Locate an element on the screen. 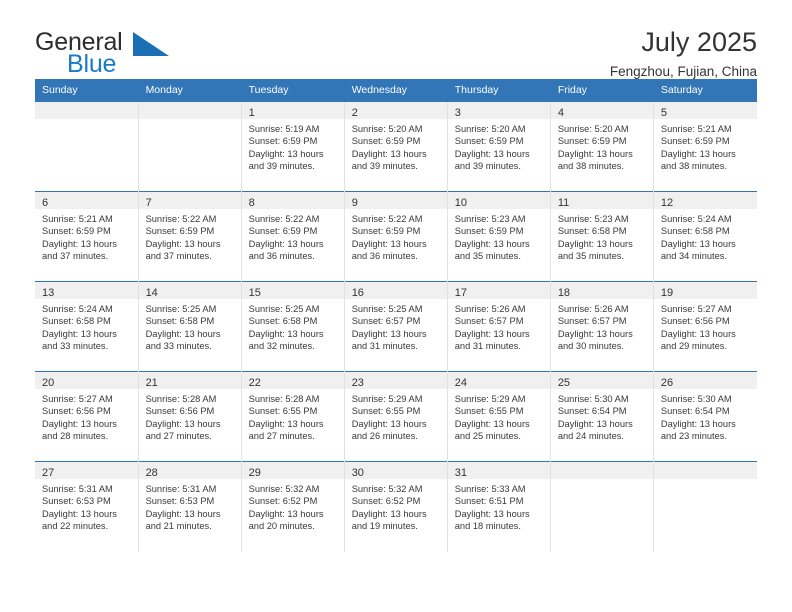 The width and height of the screenshot is (792, 612). sunset-text: Sunset: 6:57 PM is located at coordinates (592, 321).